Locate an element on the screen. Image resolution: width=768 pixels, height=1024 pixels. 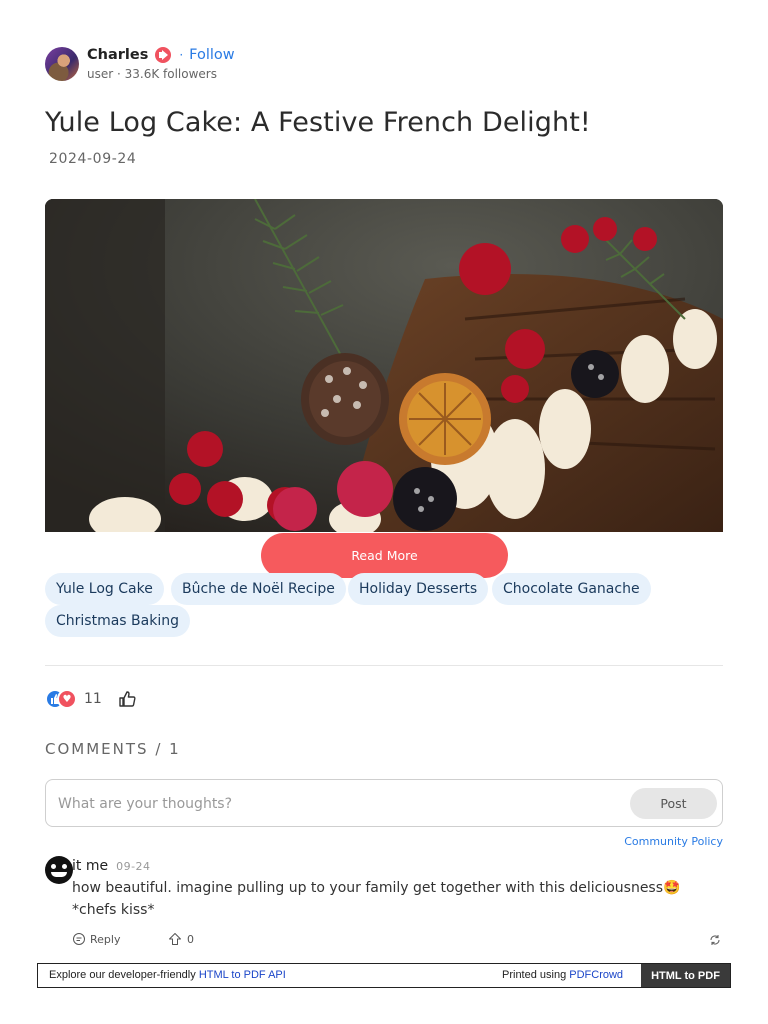
heart-icon: ♥ is located at coordinates (67, 699).